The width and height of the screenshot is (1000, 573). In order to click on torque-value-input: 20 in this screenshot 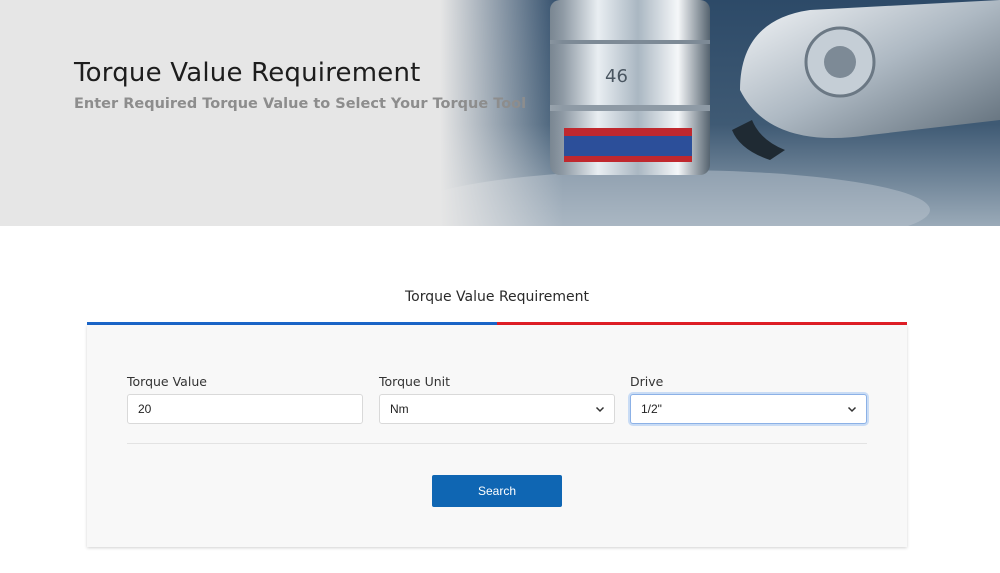, I will do `click(245, 409)`.